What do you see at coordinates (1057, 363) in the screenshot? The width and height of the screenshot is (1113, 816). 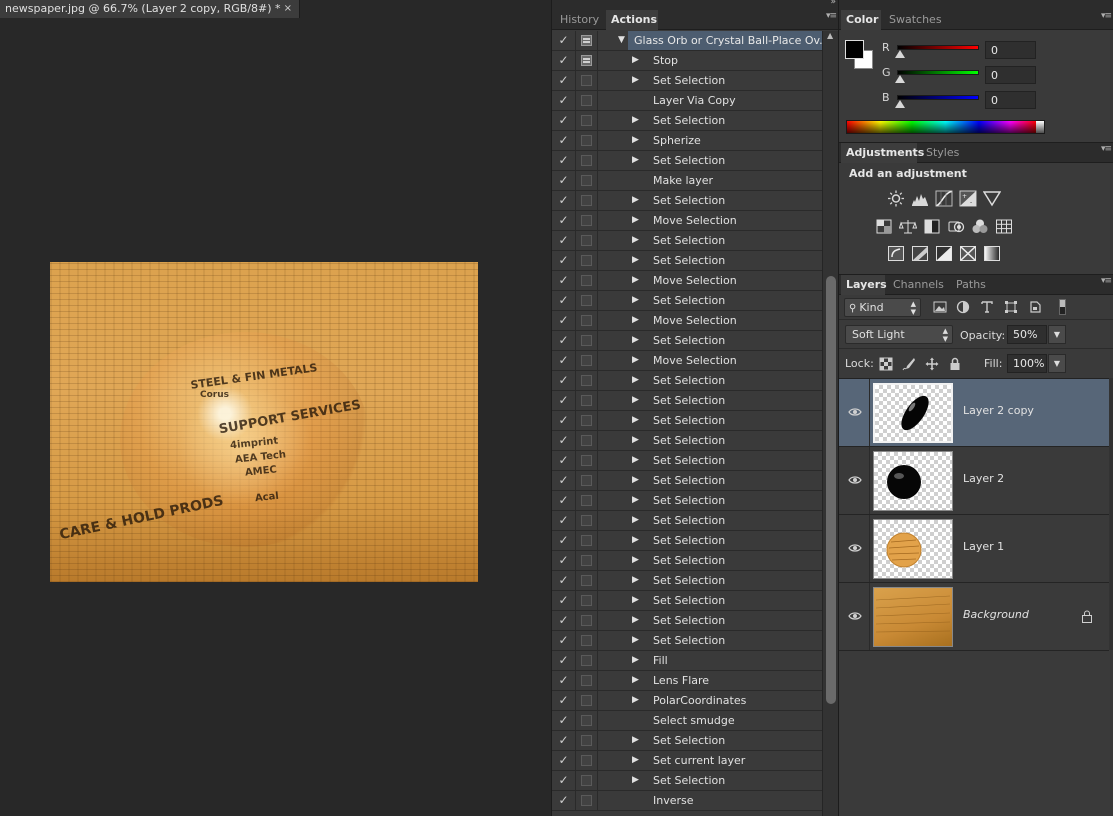 I see `fill-dropdown-button: ▼` at bounding box center [1057, 363].